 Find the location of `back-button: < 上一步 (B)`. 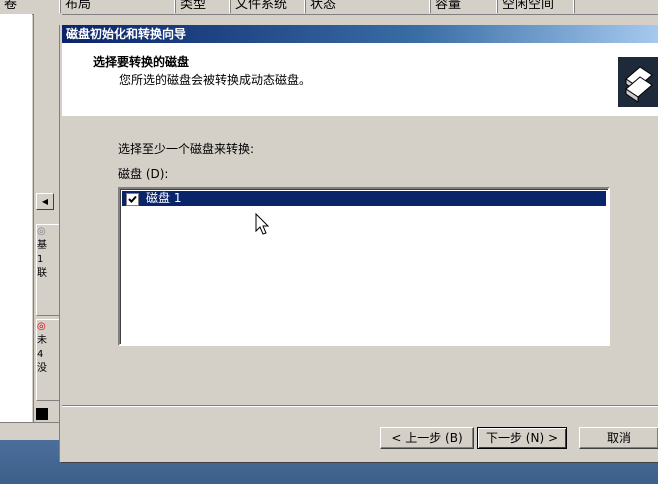

back-button: < 上一步 (B) is located at coordinates (427, 438).